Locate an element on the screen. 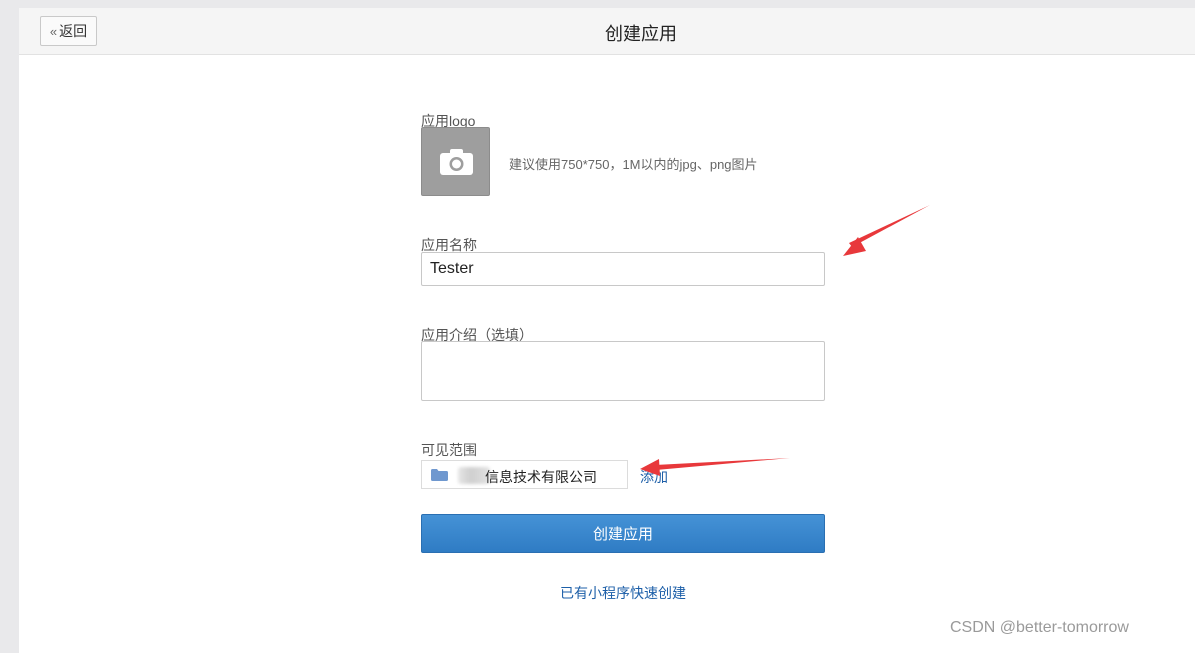 This screenshot has height=653, width=1195. watermark: CSDN @better-tomorrow is located at coordinates (1039, 627).